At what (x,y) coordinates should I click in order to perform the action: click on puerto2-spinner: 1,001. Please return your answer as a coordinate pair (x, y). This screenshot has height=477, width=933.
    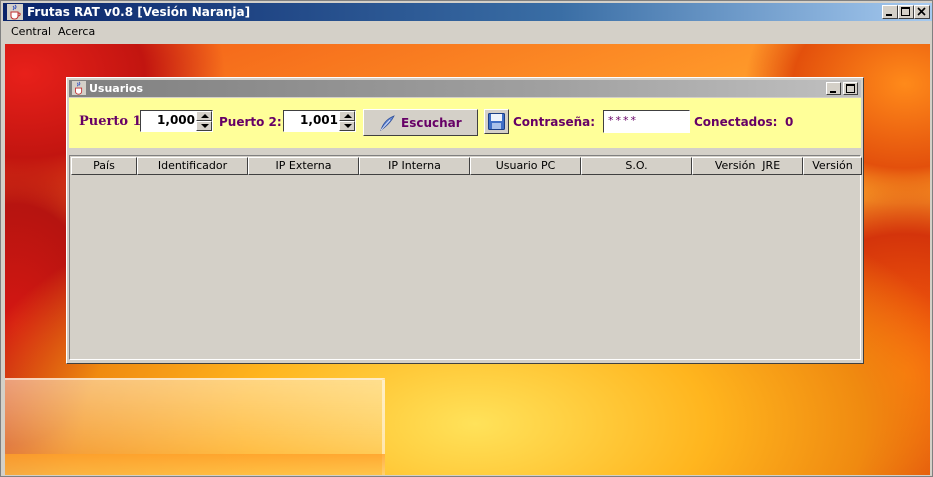
    Looking at the image, I should click on (319, 121).